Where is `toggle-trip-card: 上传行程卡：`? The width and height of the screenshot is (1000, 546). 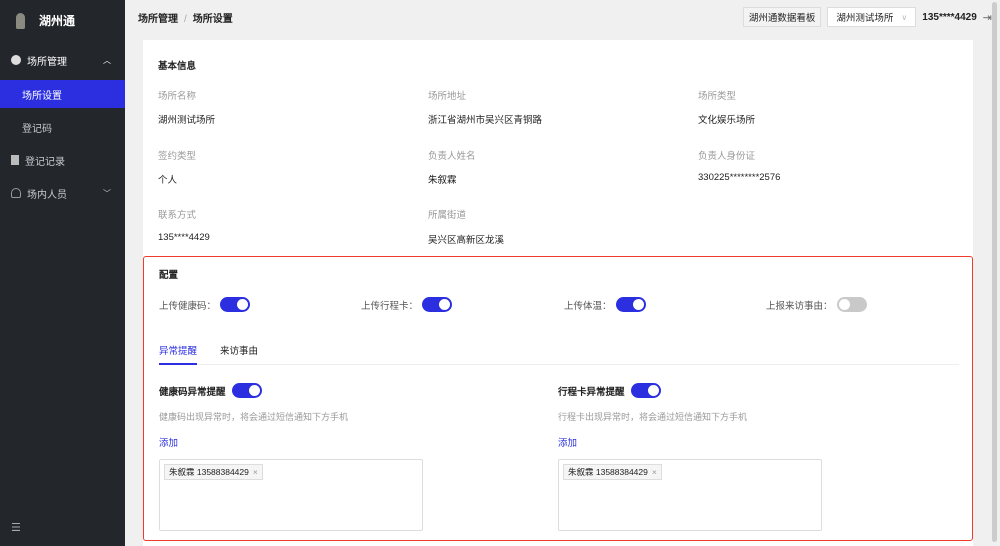 toggle-trip-card: 上传行程卡： is located at coordinates (407, 304).